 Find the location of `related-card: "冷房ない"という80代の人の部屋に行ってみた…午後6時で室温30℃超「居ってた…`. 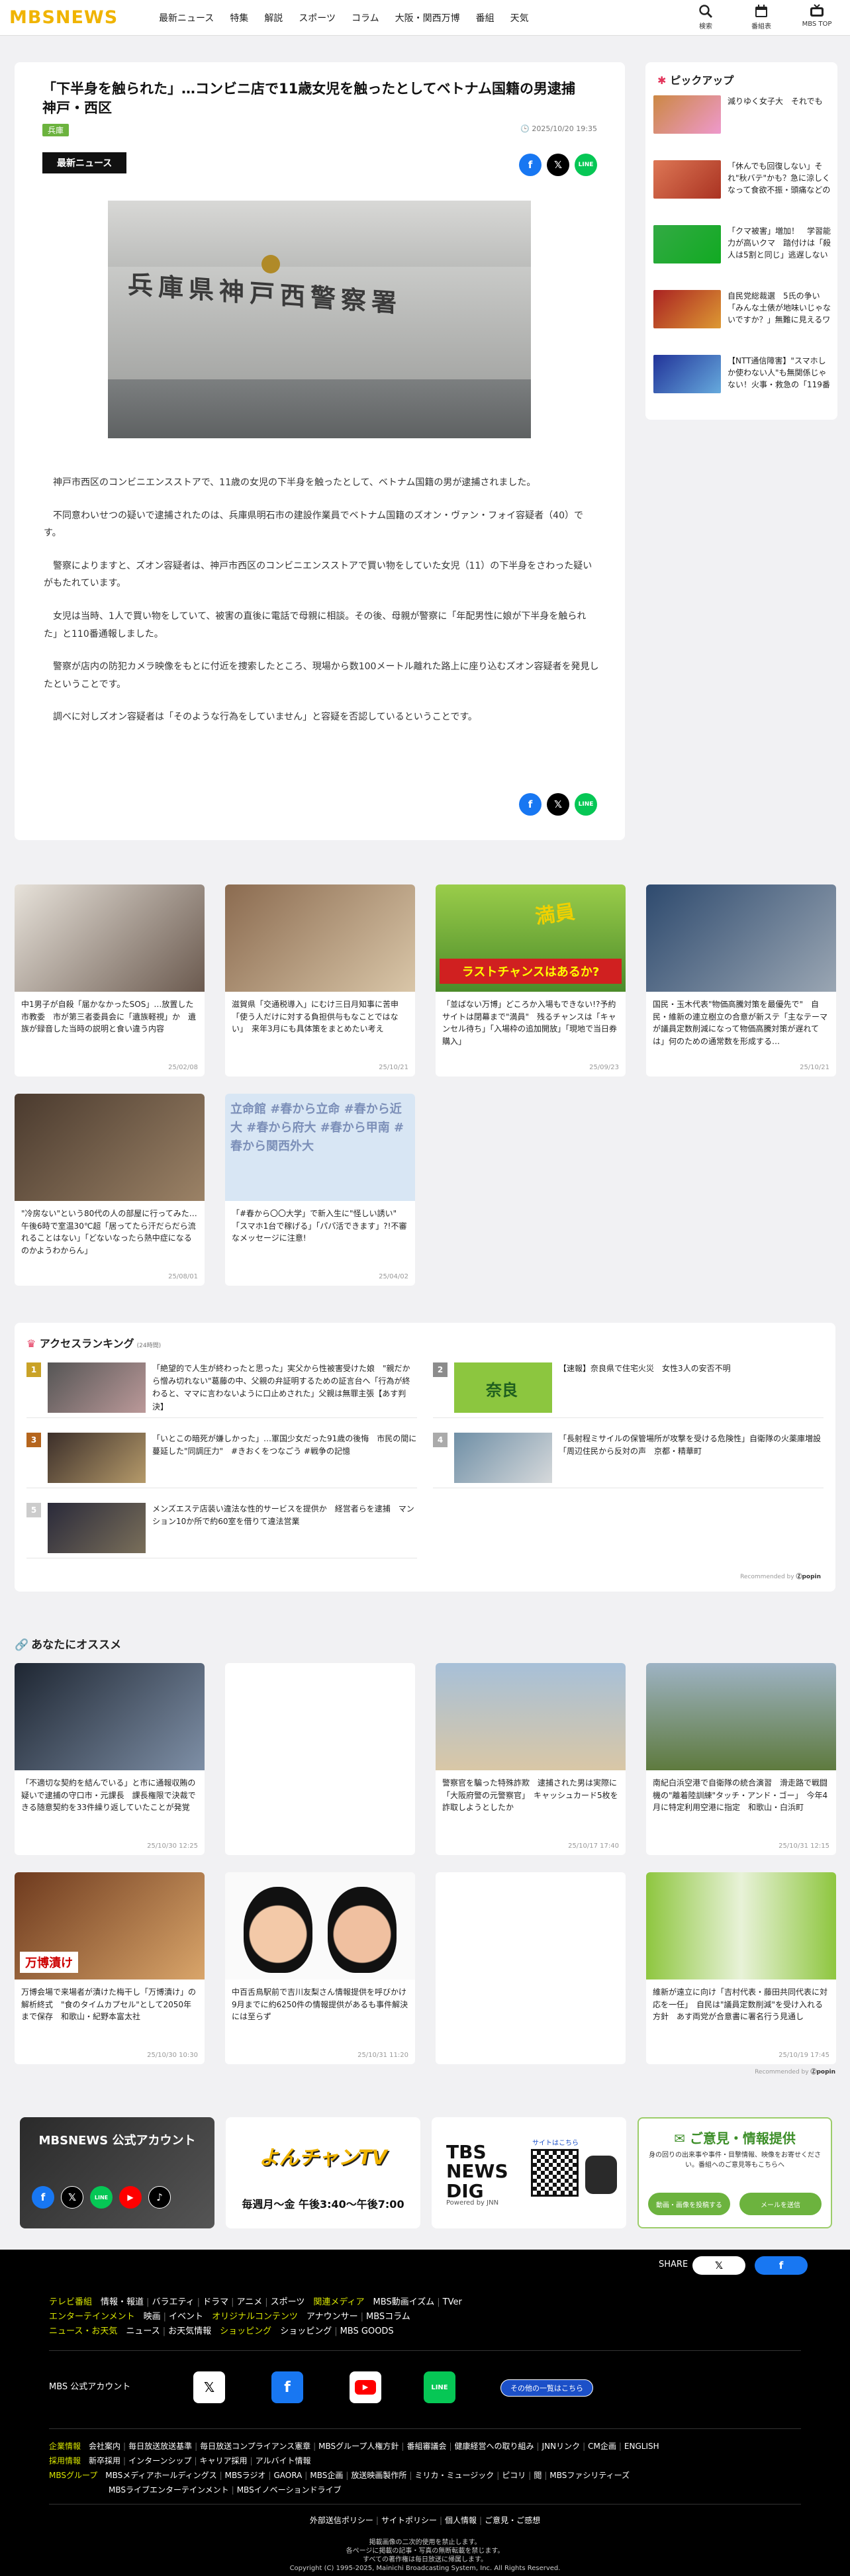

related-card: "冷房ない"という80代の人の部屋に行ってみた…午後6時で室温30℃超「居ってた… is located at coordinates (110, 1190).